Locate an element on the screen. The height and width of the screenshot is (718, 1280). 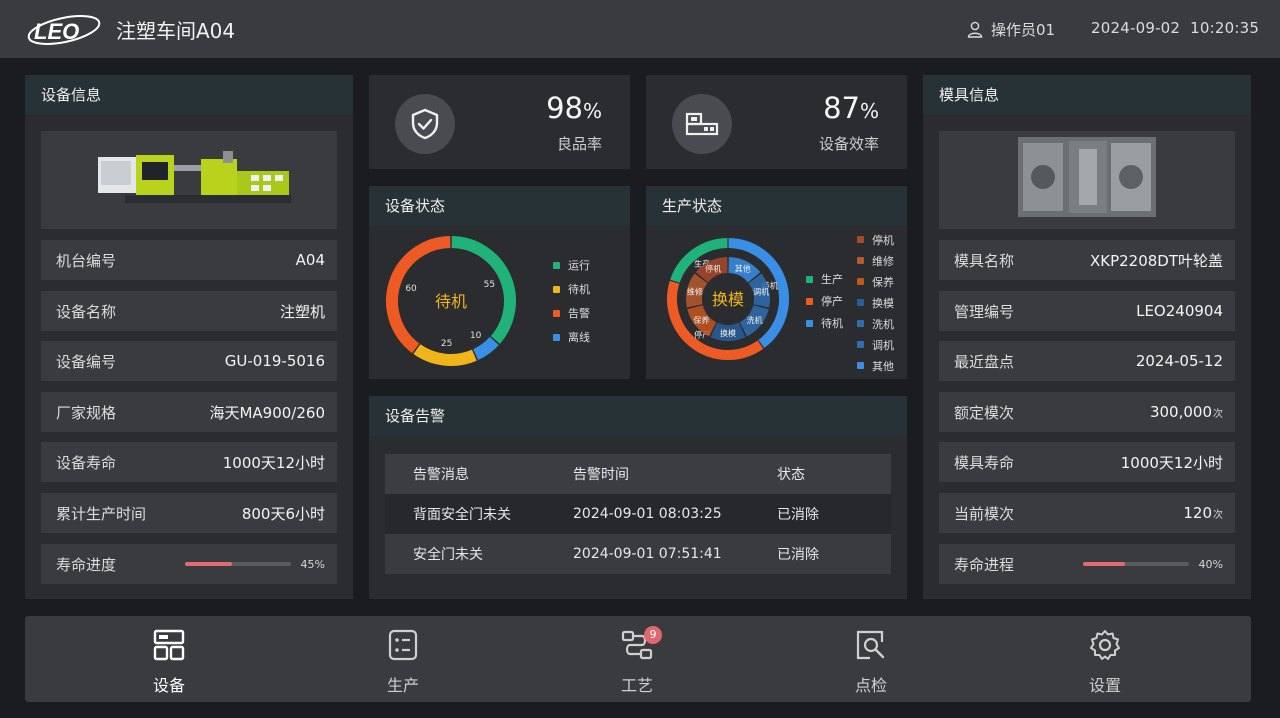
nav-item-process: 9 工艺 is located at coordinates (637, 661).